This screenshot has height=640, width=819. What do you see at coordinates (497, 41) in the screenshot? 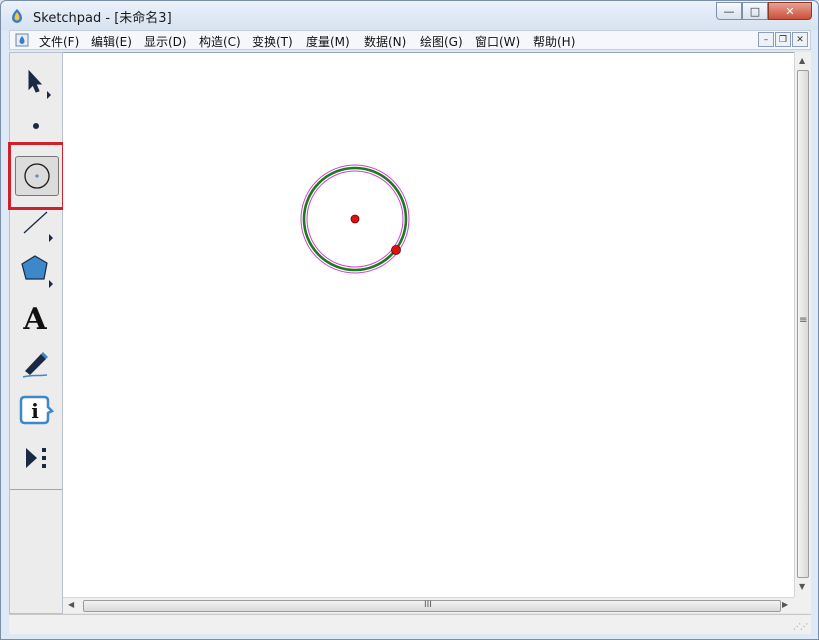
I see `menu-window: 窗口(W)` at bounding box center [497, 41].